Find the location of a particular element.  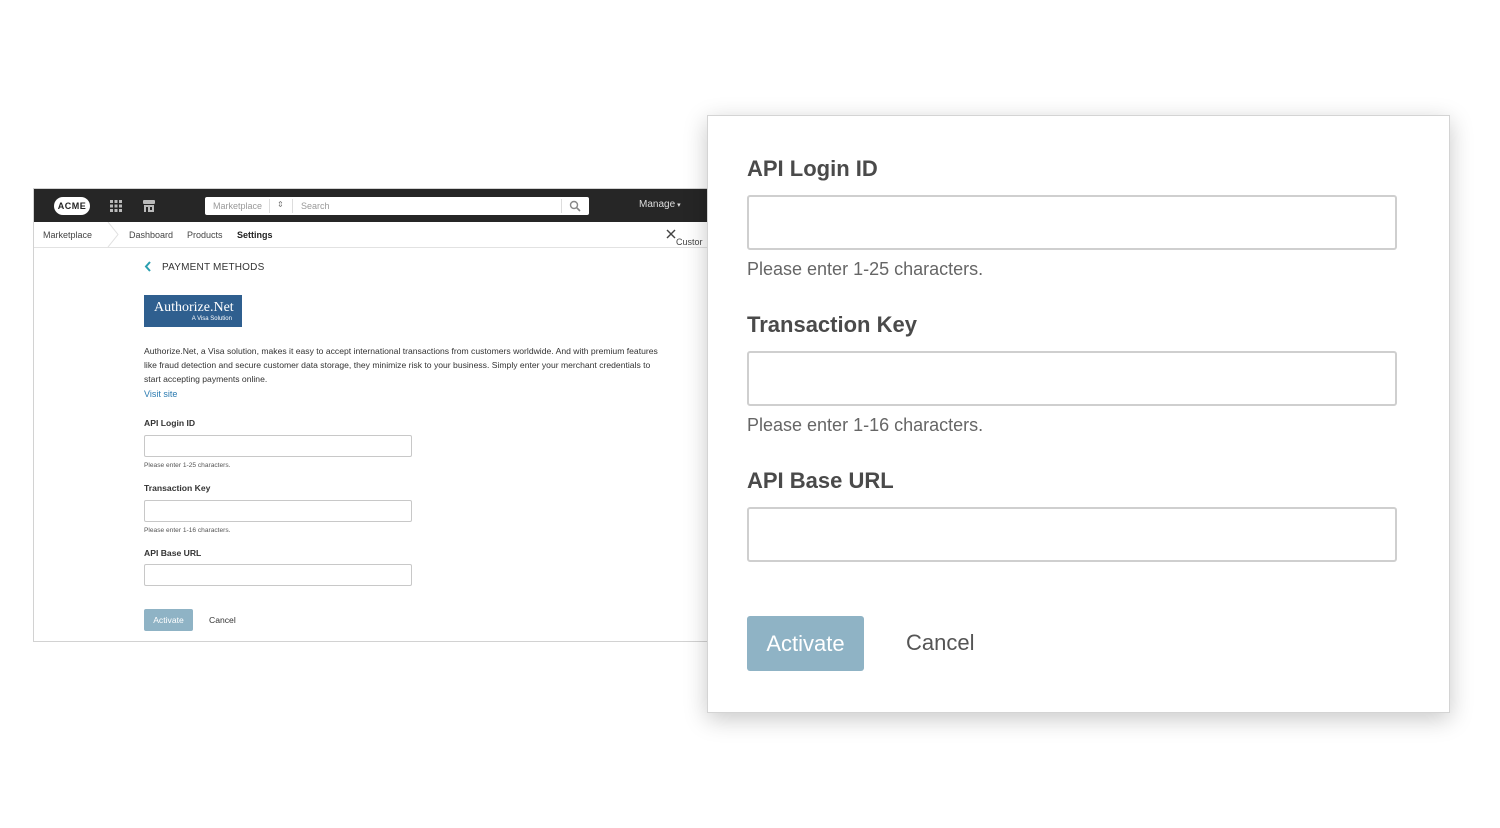

api-base-url-label-zoom: API Base URL is located at coordinates (820, 480).